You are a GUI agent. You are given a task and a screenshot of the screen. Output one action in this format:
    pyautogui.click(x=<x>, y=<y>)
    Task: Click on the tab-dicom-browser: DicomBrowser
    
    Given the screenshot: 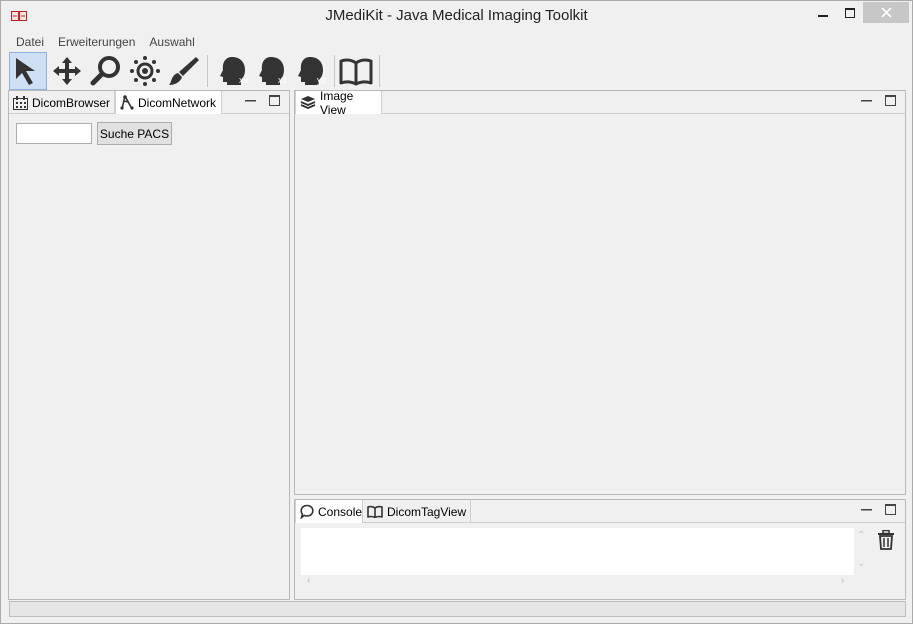 What is the action you would take?
    pyautogui.click(x=62, y=102)
    